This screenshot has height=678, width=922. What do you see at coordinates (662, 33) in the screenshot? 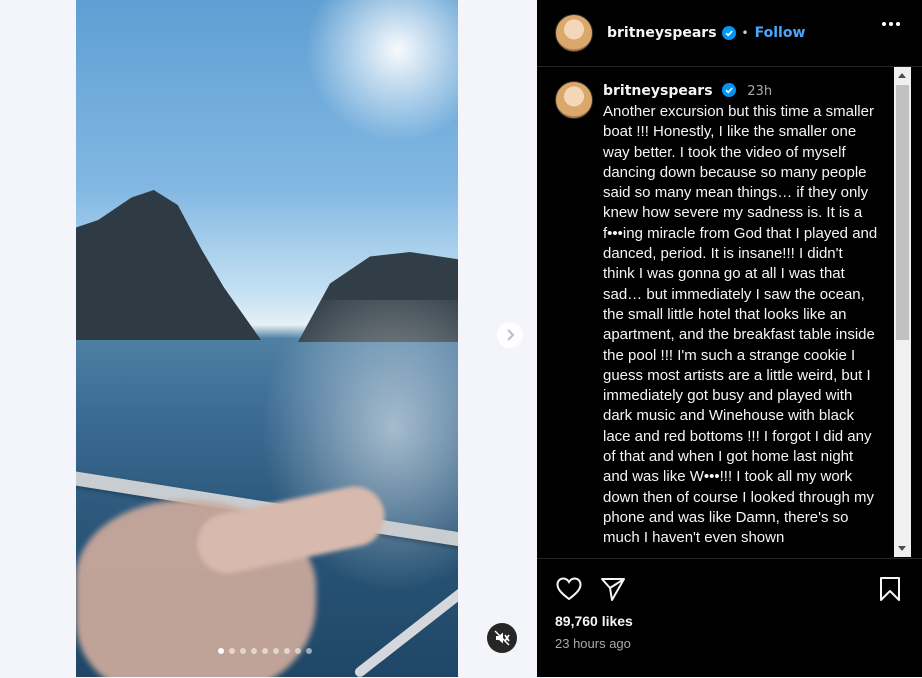
I see `header-username: britneyspears` at bounding box center [662, 33].